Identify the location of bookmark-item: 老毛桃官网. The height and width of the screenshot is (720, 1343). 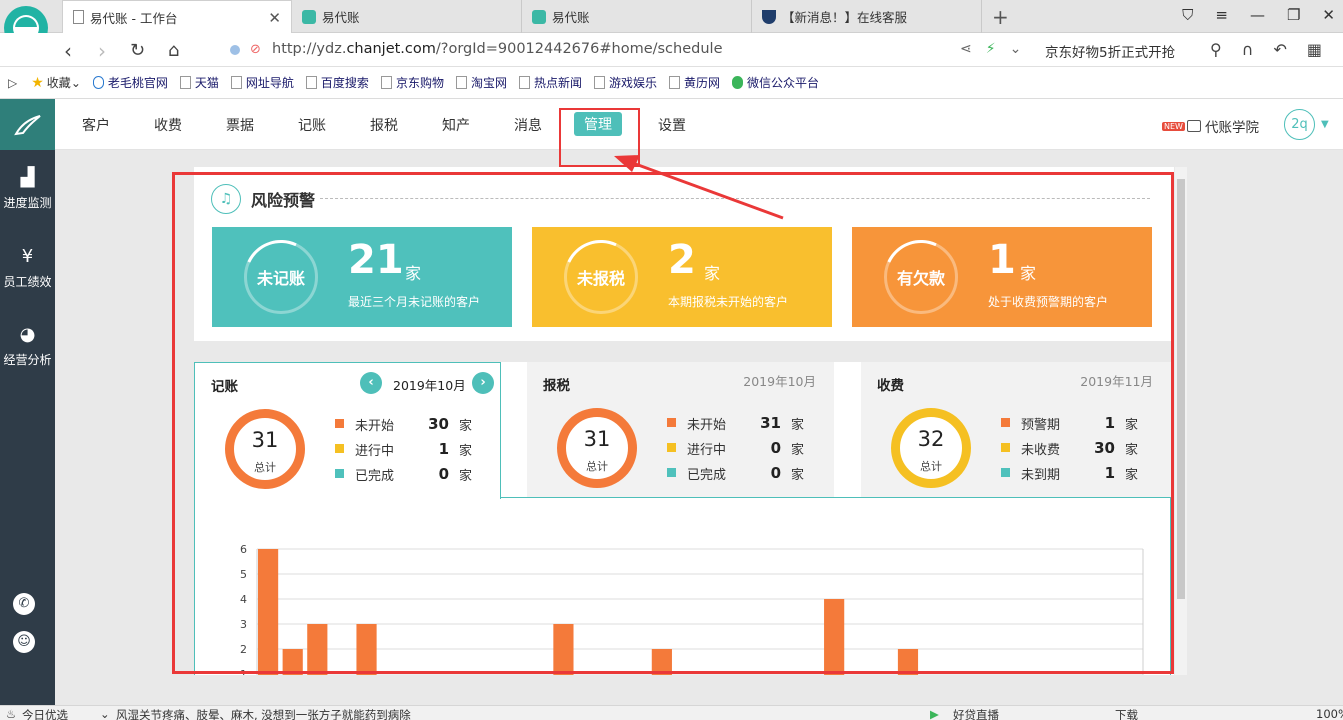
(130, 82).